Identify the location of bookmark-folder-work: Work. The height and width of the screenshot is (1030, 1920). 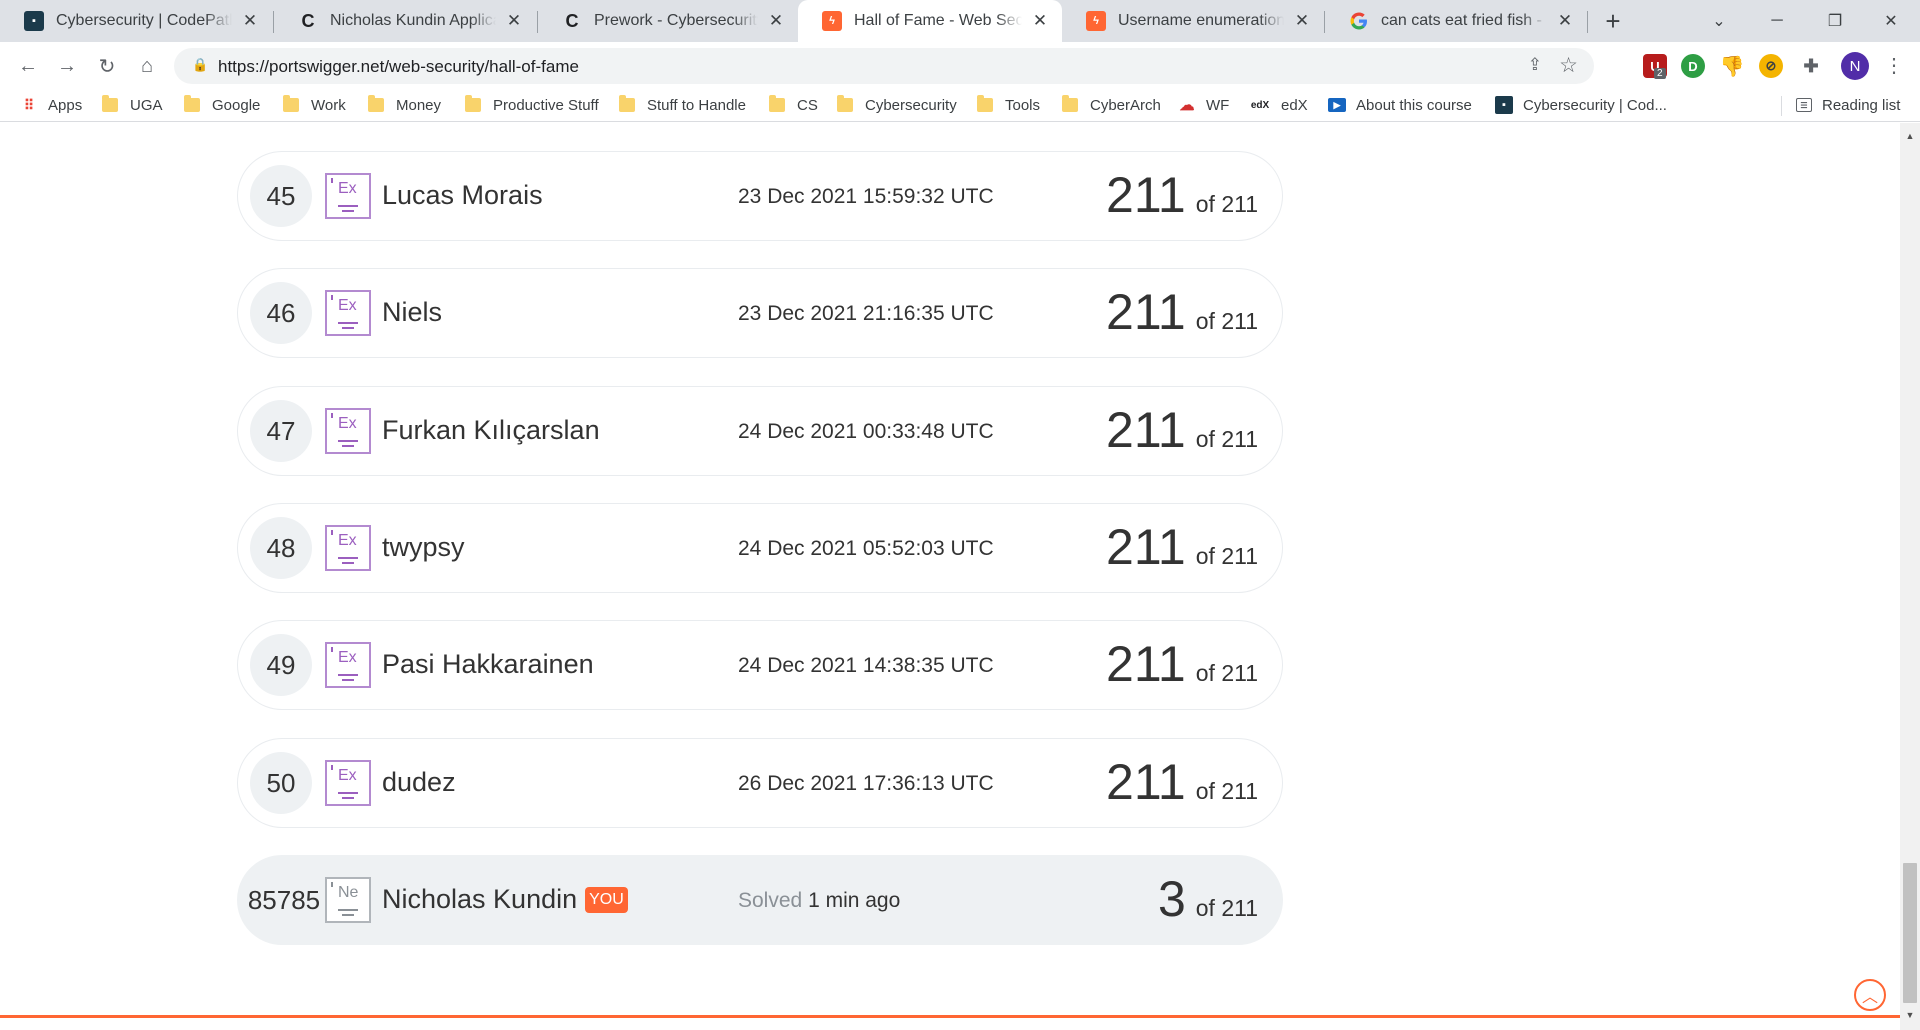
(314, 105).